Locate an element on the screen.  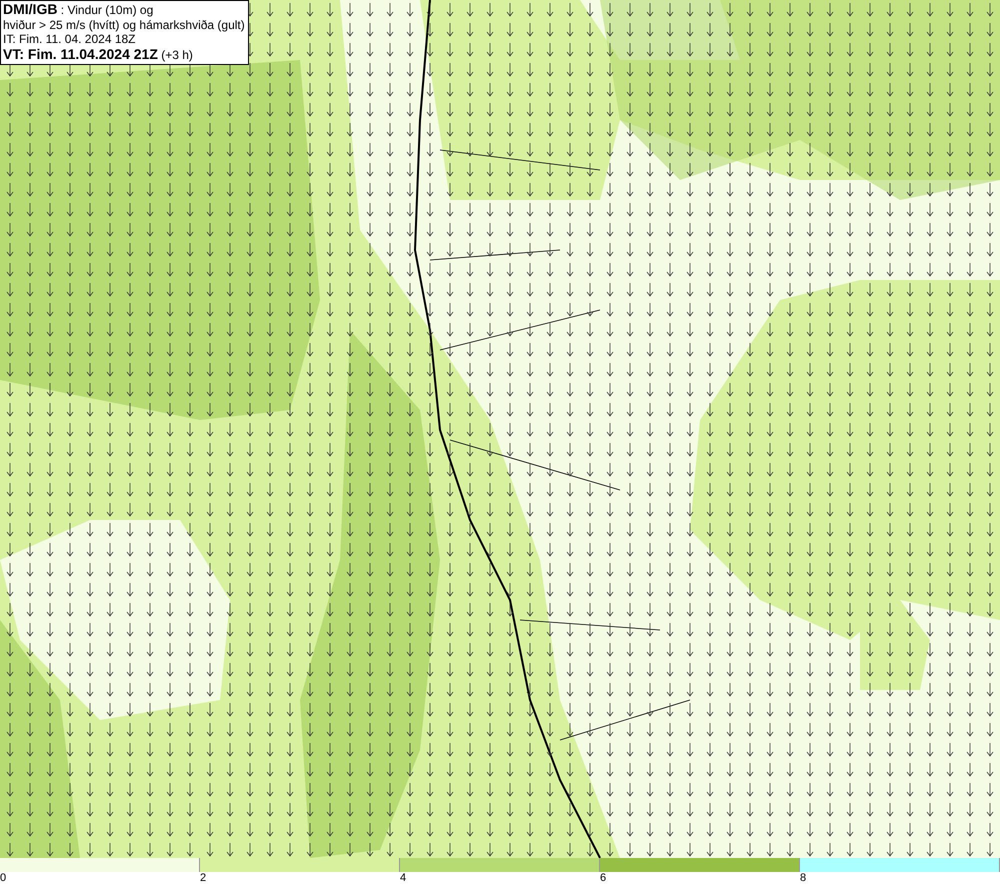
legend-label: 6 is located at coordinates (603, 878).